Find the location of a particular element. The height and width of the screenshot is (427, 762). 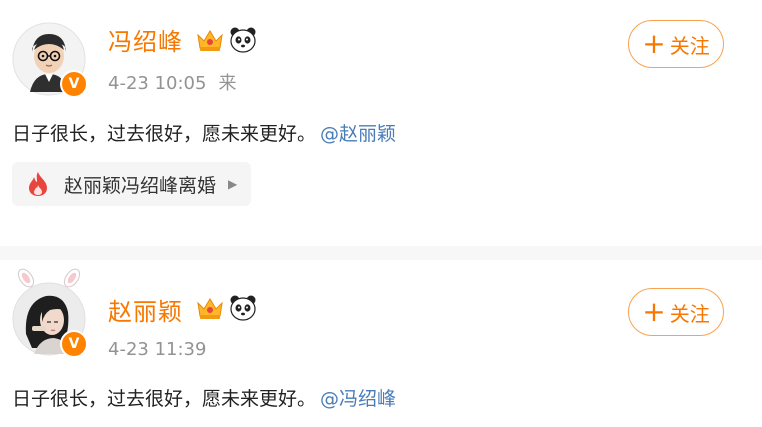

mention-link: @冯绍峰 is located at coordinates (358, 399).